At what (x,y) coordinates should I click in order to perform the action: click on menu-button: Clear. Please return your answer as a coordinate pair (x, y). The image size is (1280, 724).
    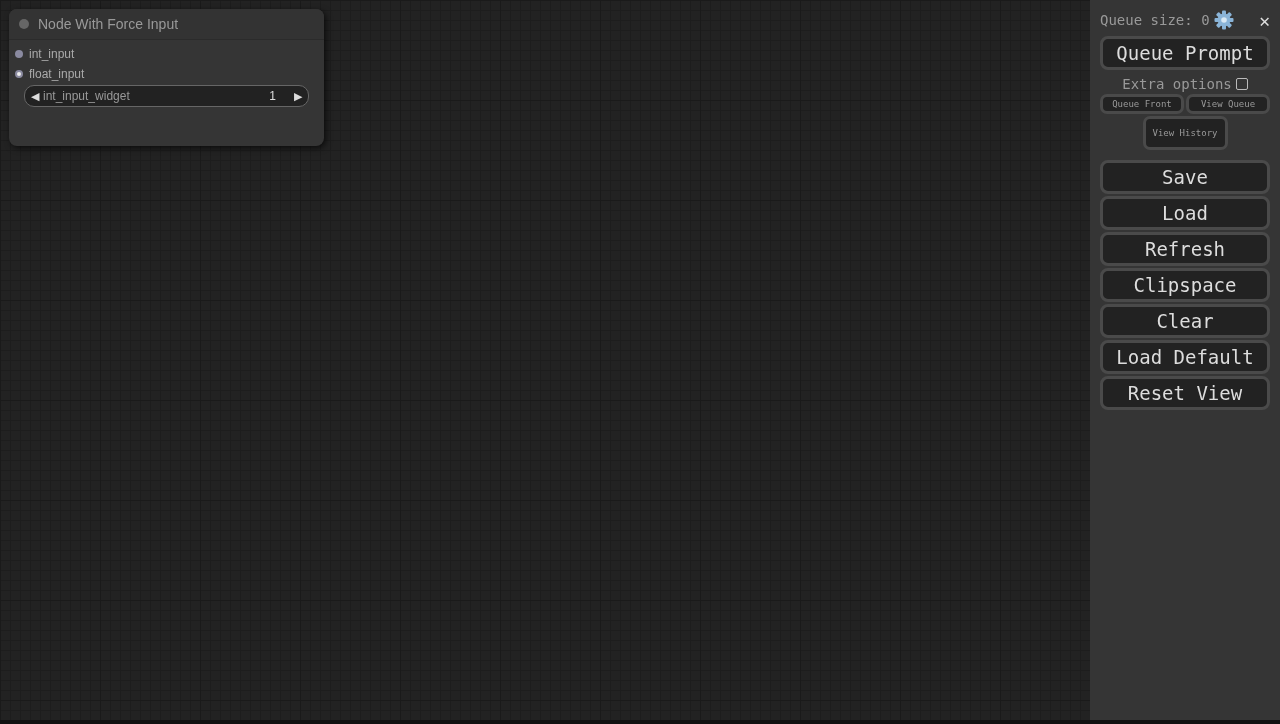
    Looking at the image, I should click on (1185, 321).